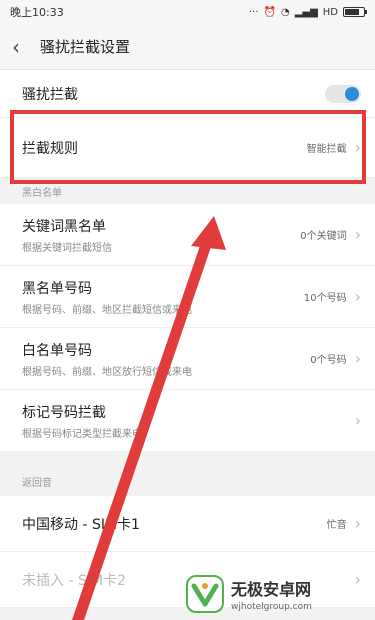 The width and height of the screenshot is (375, 620). Describe the element at coordinates (67, 248) in the screenshot. I see `row-subtitle: 根据关键词拦截短信` at that location.